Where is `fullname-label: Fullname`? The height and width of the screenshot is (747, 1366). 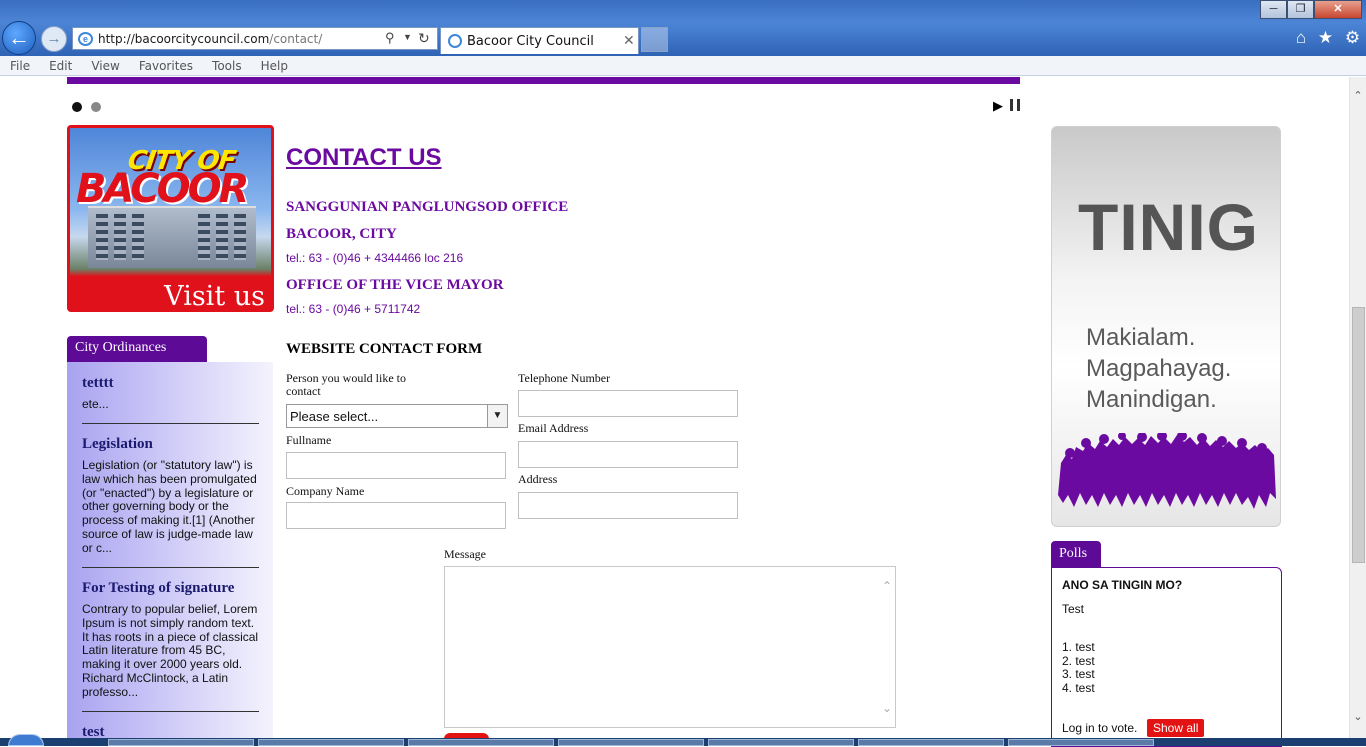 fullname-label: Fullname is located at coordinates (309, 440).